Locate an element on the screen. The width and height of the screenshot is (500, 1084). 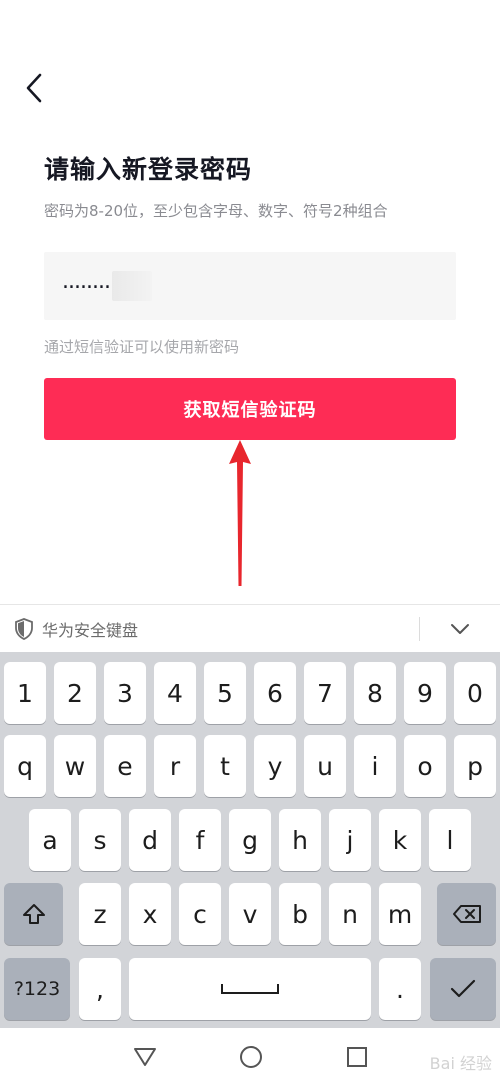
key-a: a is located at coordinates (50, 840).